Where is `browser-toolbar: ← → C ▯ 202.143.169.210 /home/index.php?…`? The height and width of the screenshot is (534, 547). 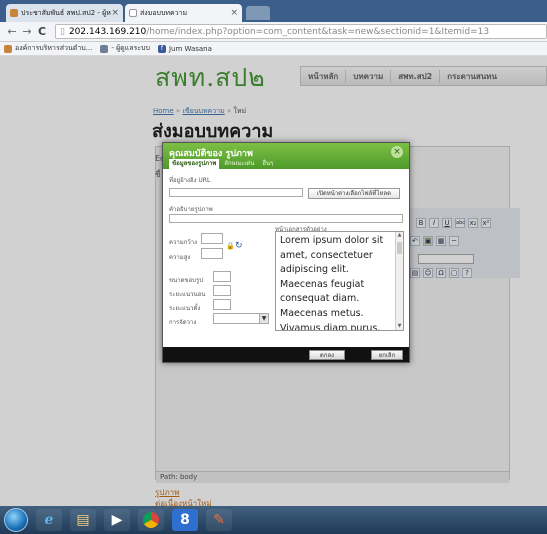
browser-toolbar: ← → C ▯ 202.143.169.210 /home/index.php?… is located at coordinates (273, 32).